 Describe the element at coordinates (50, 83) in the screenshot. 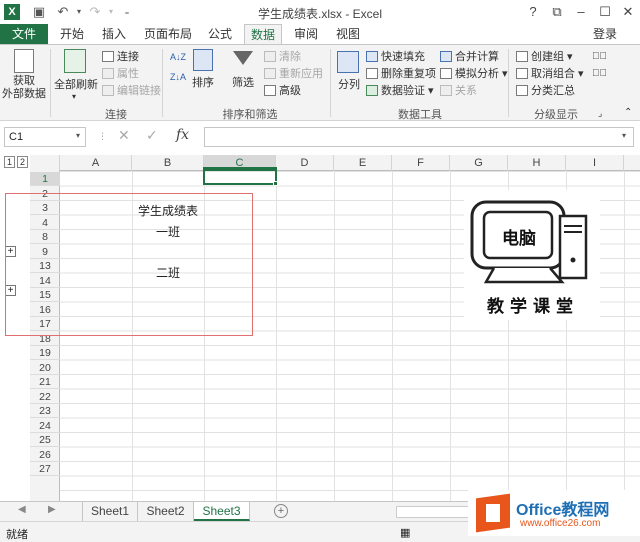

I see `separator` at that location.